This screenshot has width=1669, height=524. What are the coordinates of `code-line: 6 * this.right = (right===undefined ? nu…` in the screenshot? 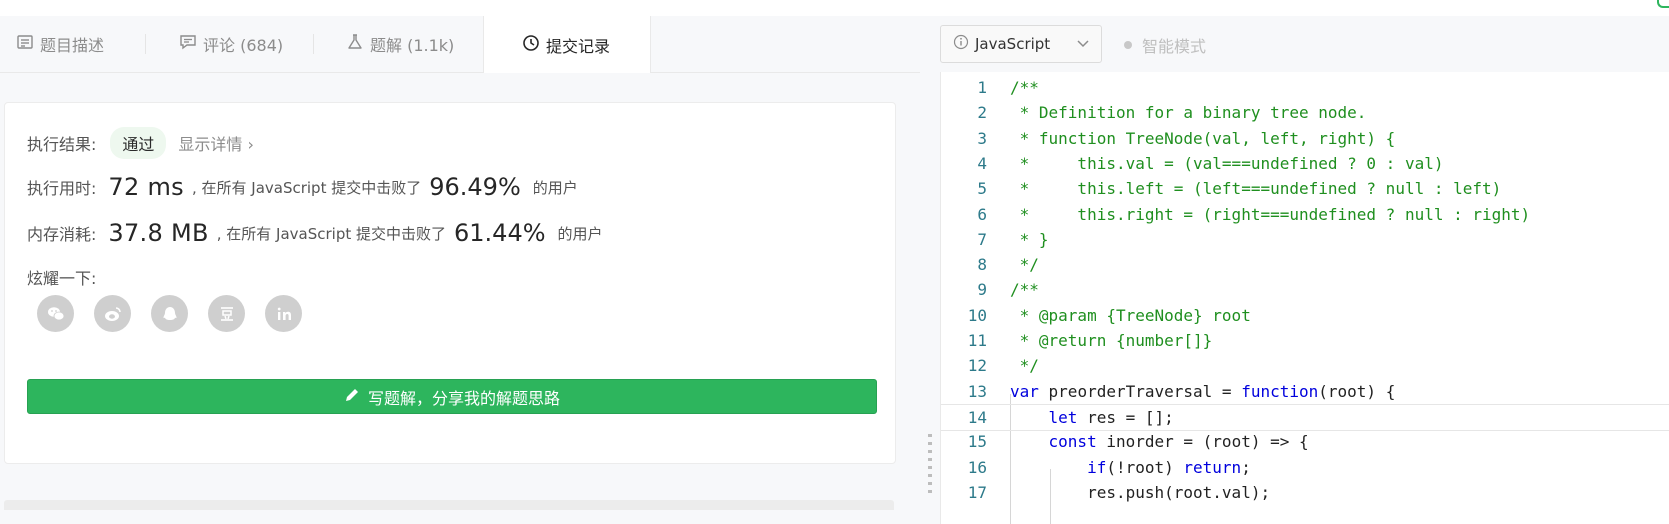 It's located at (1305, 214).